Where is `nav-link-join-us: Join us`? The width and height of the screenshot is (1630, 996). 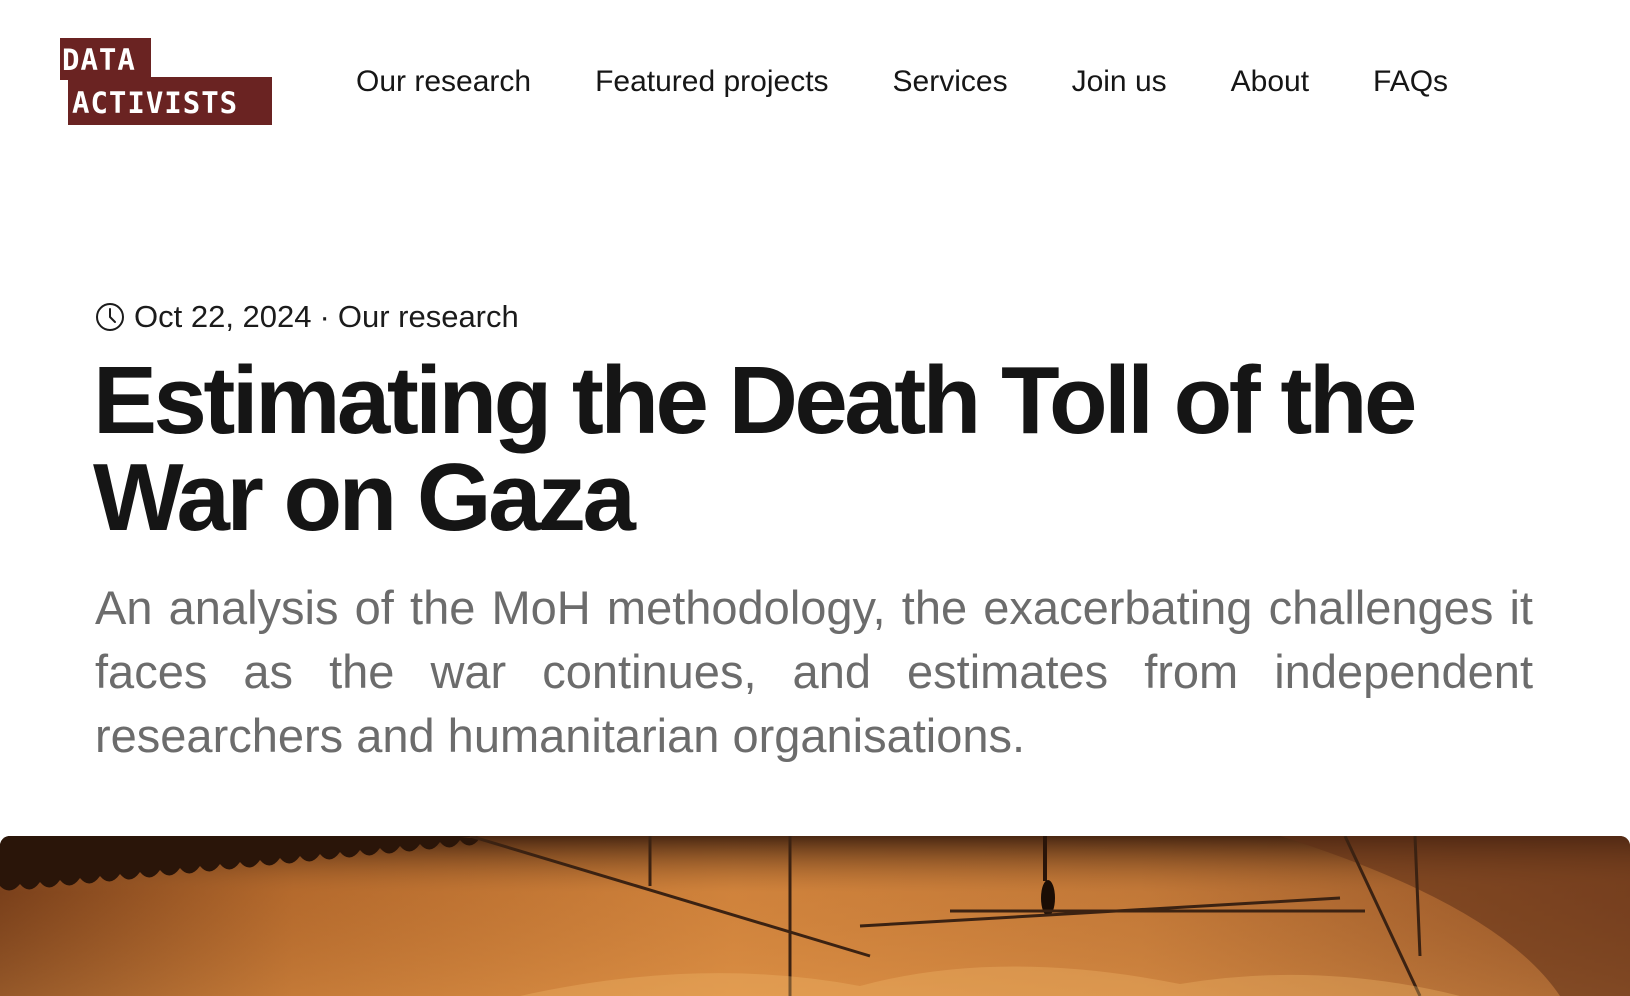 nav-link-join-us: Join us is located at coordinates (1119, 82).